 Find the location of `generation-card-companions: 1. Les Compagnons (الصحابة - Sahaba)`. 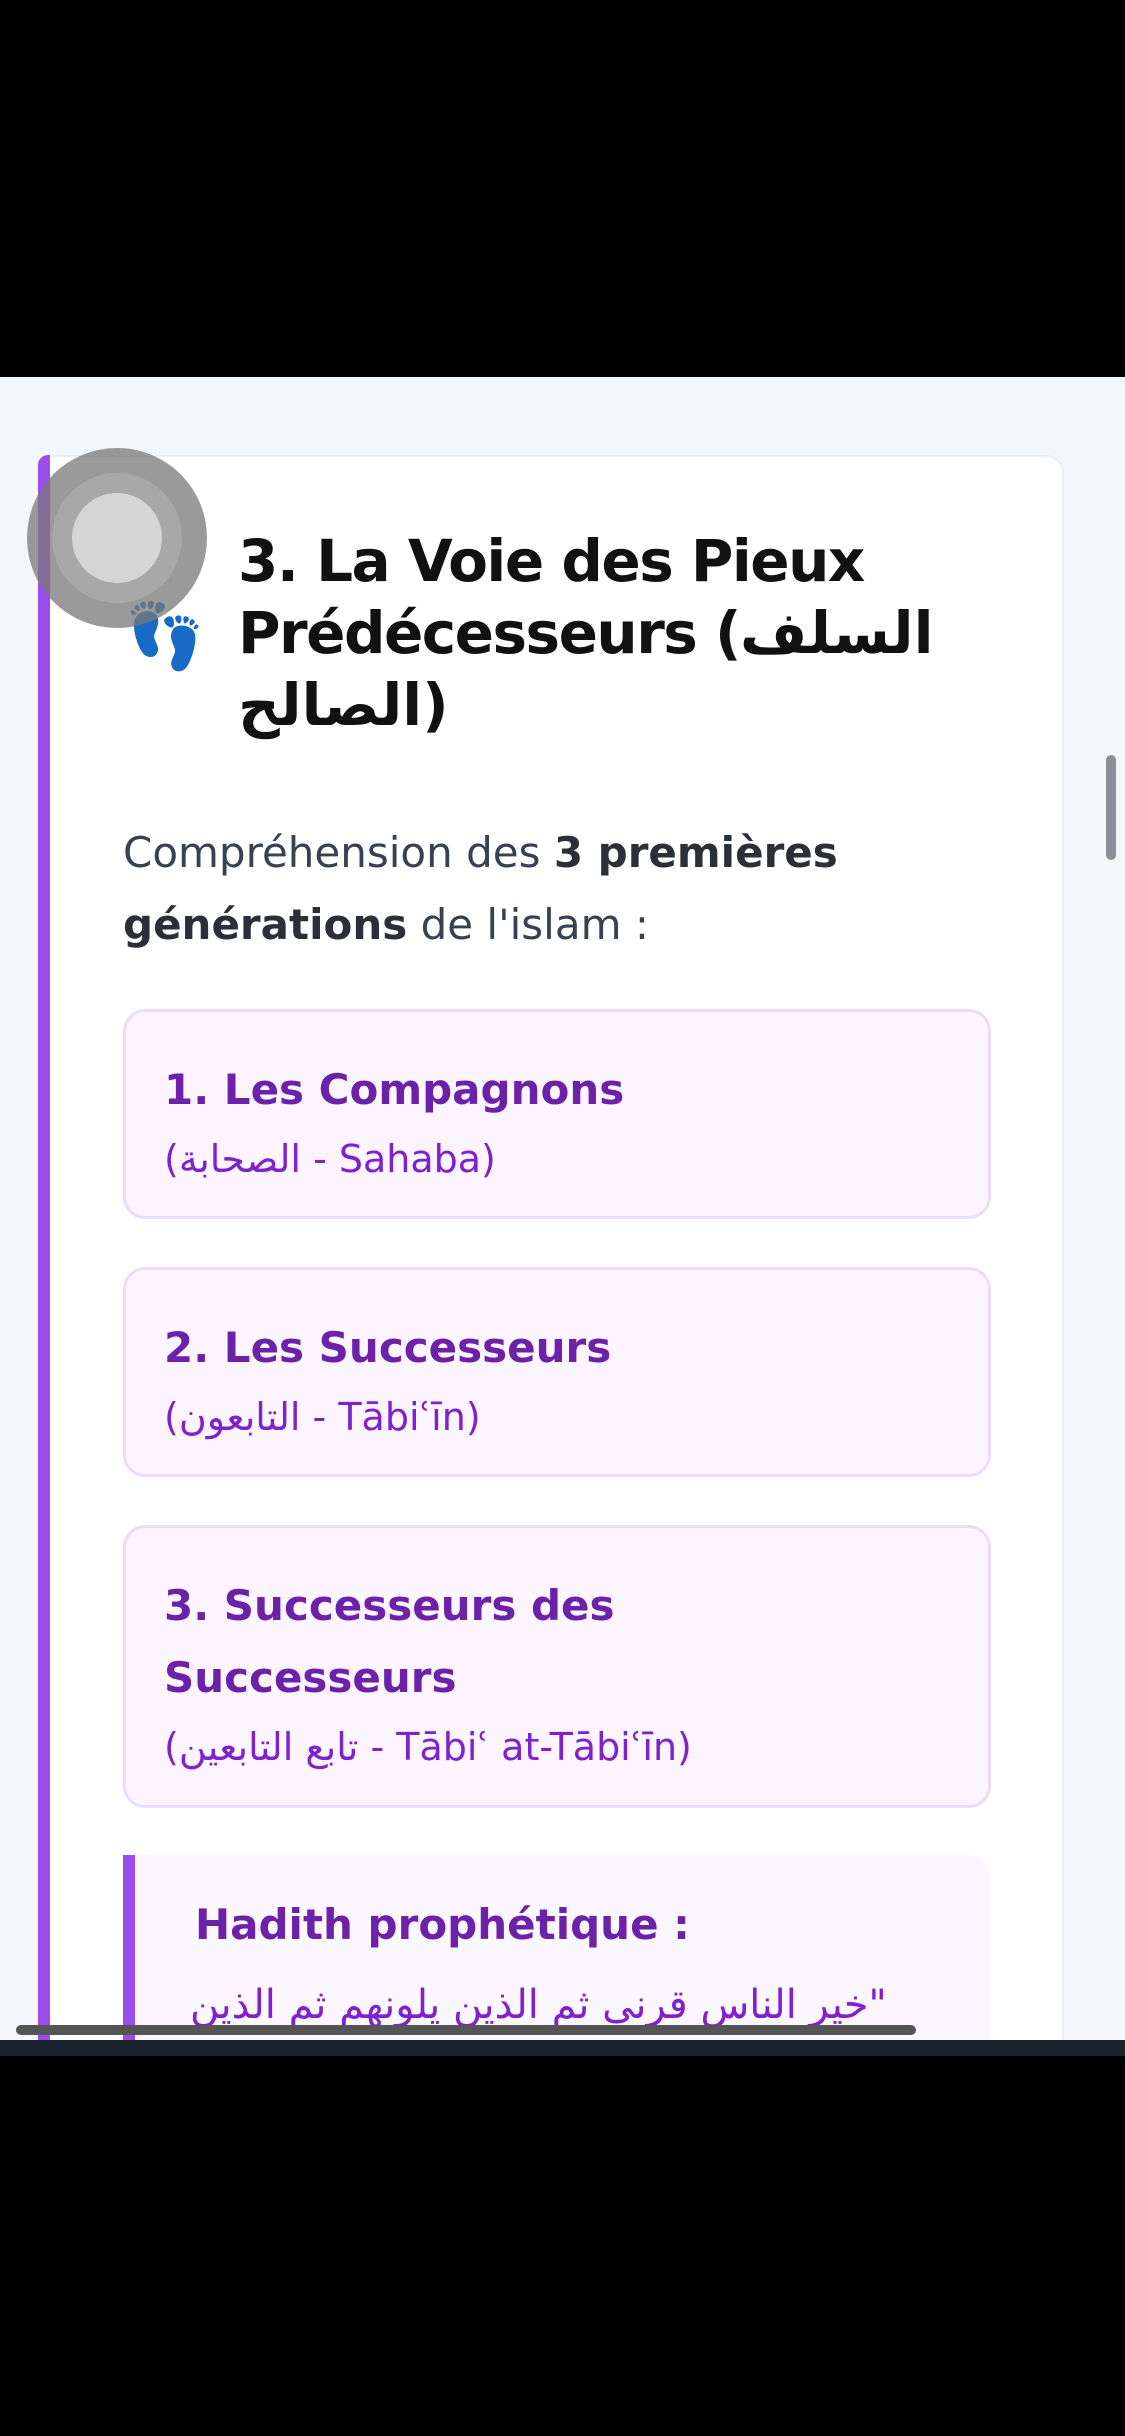

generation-card-companions: 1. Les Compagnons (الصحابة - Sahaba) is located at coordinates (557, 1114).